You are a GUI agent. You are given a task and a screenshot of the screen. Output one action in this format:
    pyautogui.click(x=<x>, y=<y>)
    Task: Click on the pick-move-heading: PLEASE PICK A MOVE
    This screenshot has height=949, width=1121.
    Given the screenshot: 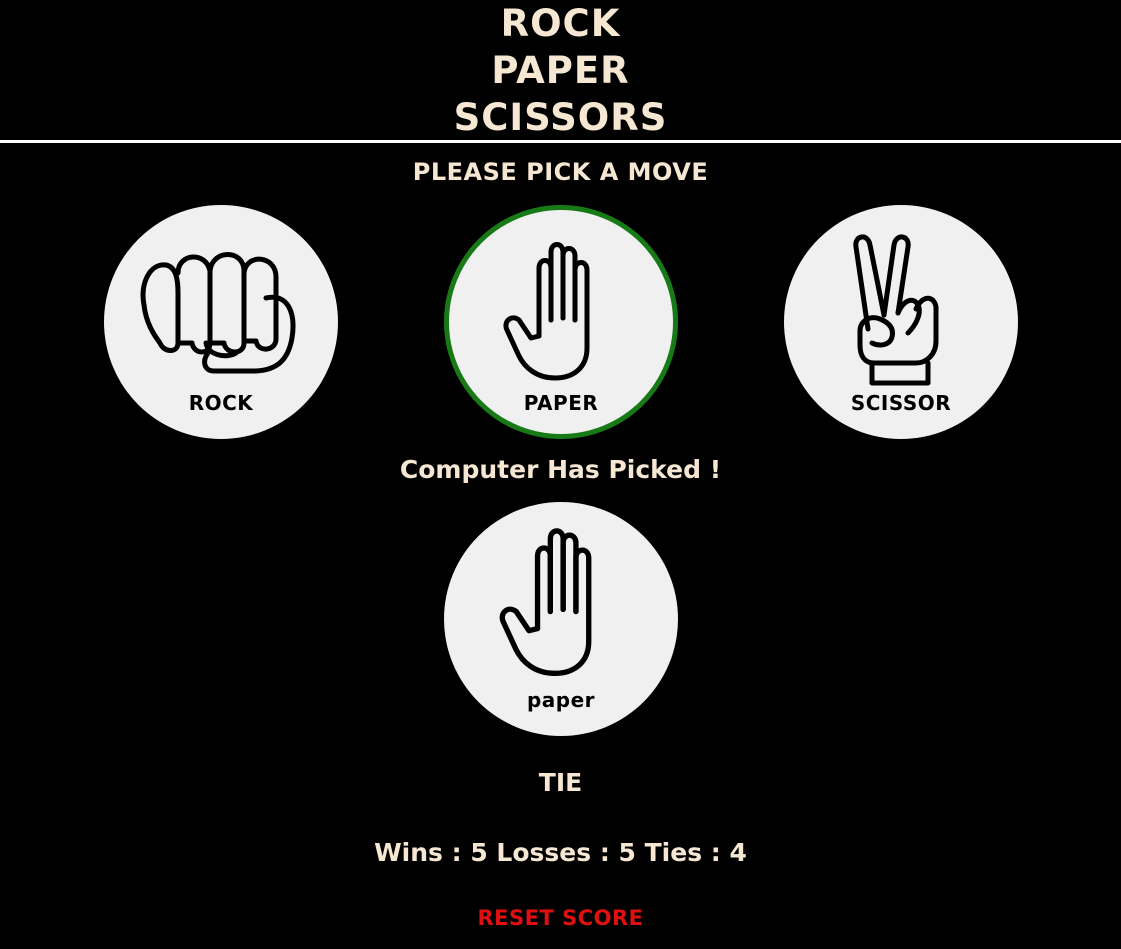 What is the action you would take?
    pyautogui.click(x=560, y=172)
    